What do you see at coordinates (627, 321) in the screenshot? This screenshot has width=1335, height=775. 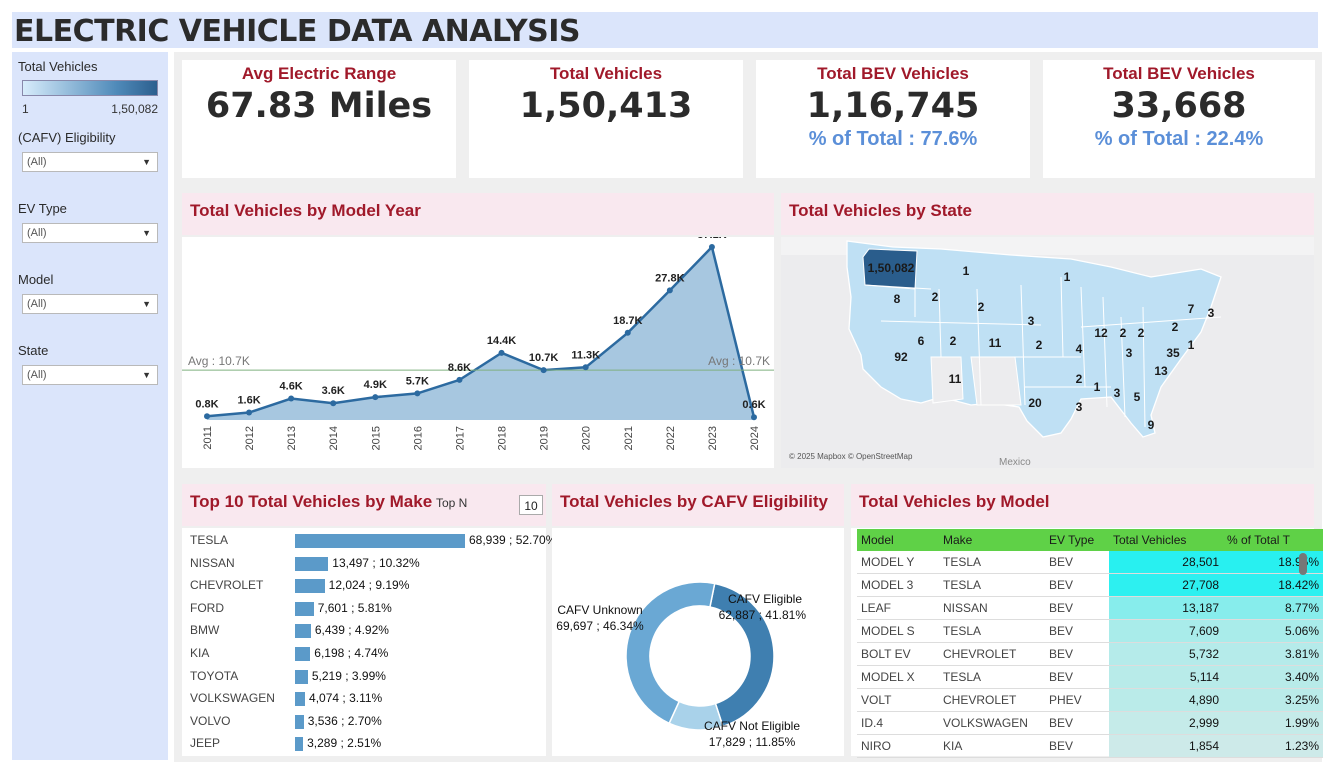 I see `data-label: 18.7K` at bounding box center [627, 321].